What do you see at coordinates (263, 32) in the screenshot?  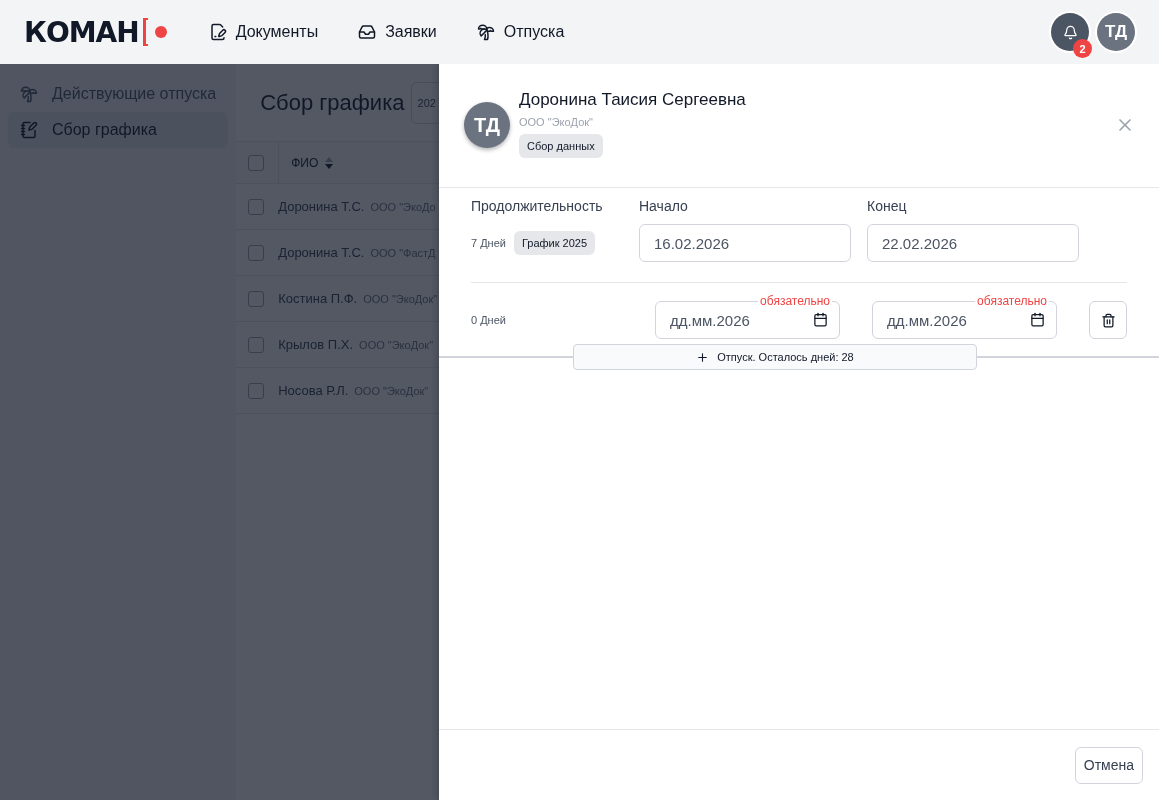 I see `nav-link: Документы` at bounding box center [263, 32].